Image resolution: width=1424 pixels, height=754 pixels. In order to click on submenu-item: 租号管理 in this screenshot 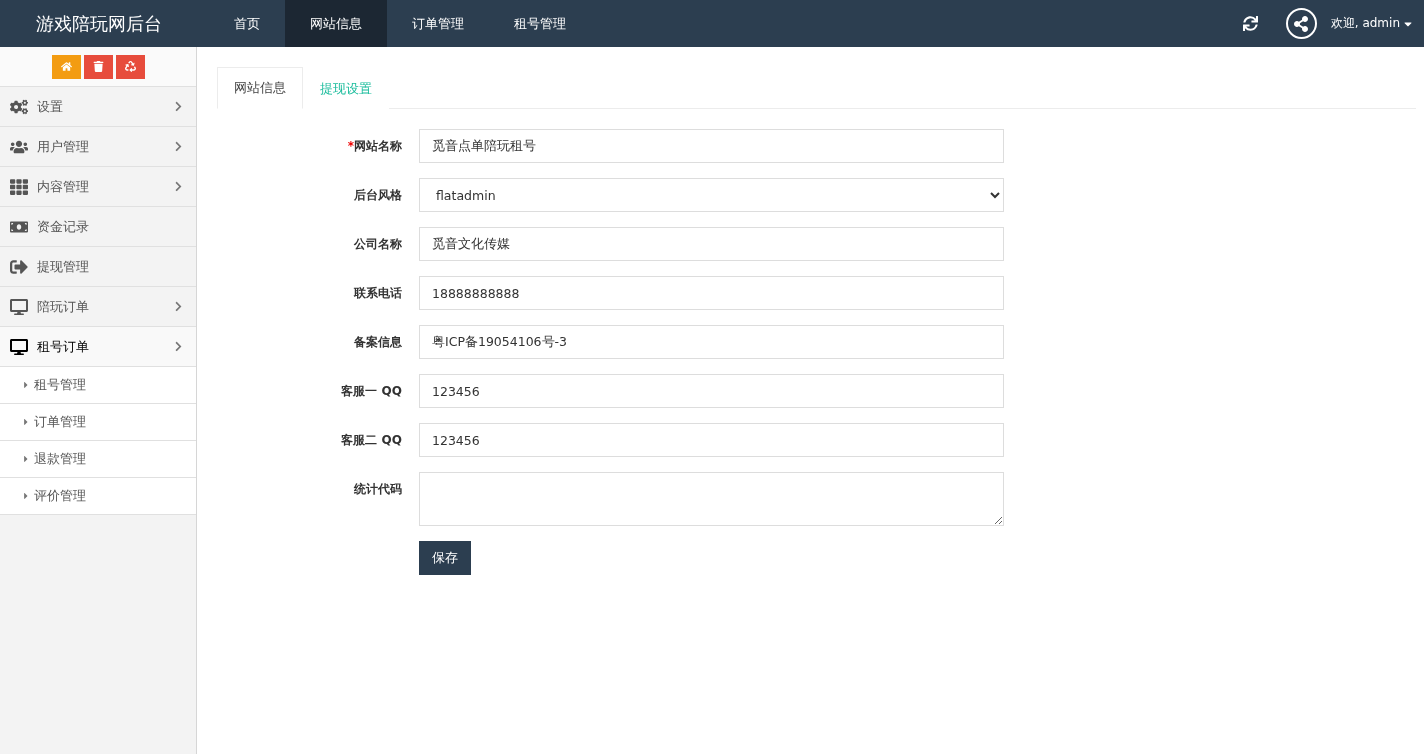, I will do `click(98, 385)`.